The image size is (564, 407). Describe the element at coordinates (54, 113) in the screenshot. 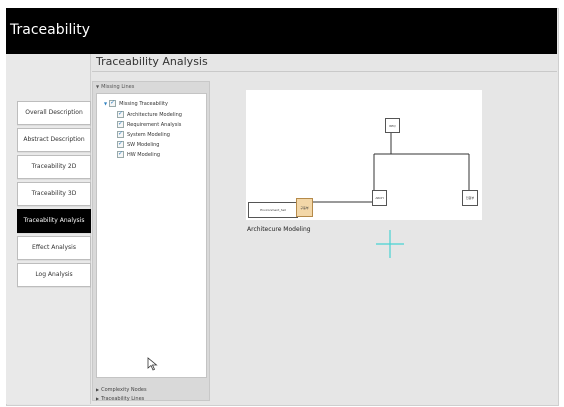

I see `nav-overall-description: Overall Description` at that location.